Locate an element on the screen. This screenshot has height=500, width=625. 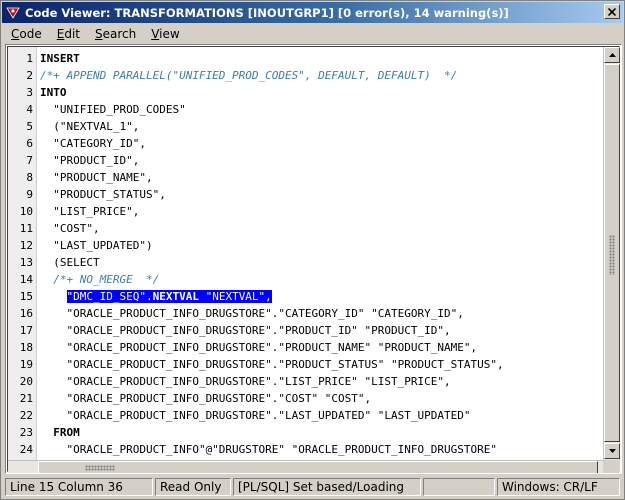
code-line: FROM is located at coordinates (60, 432).